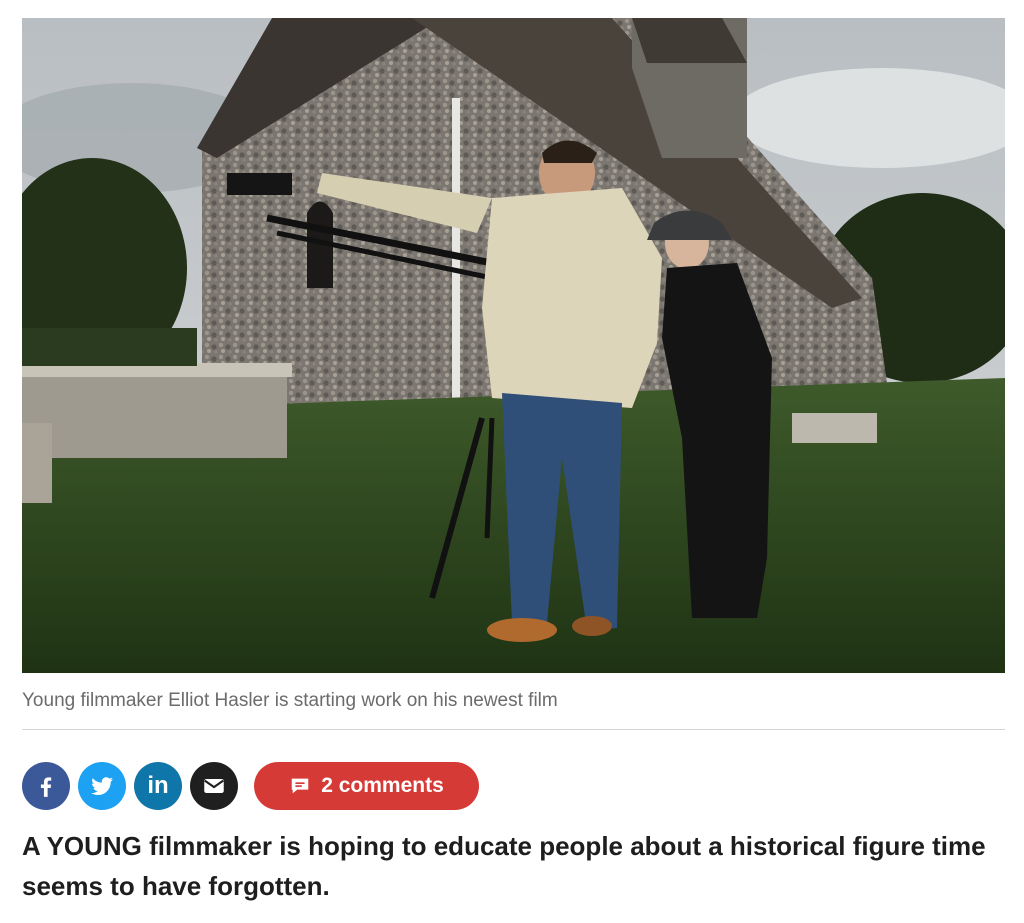 This screenshot has width=1024, height=923. I want to click on share-email-button, so click(214, 786).